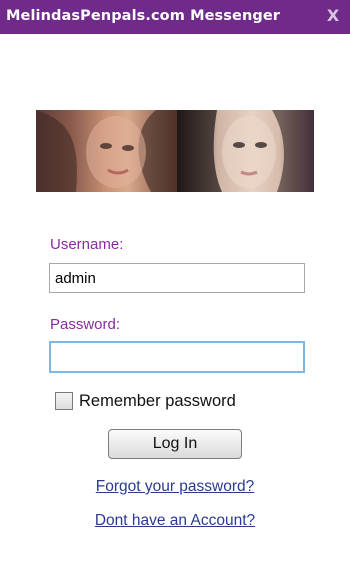 The width and height of the screenshot is (350, 578). I want to click on window-title: MelindasPenpals.com Messenger, so click(143, 16).